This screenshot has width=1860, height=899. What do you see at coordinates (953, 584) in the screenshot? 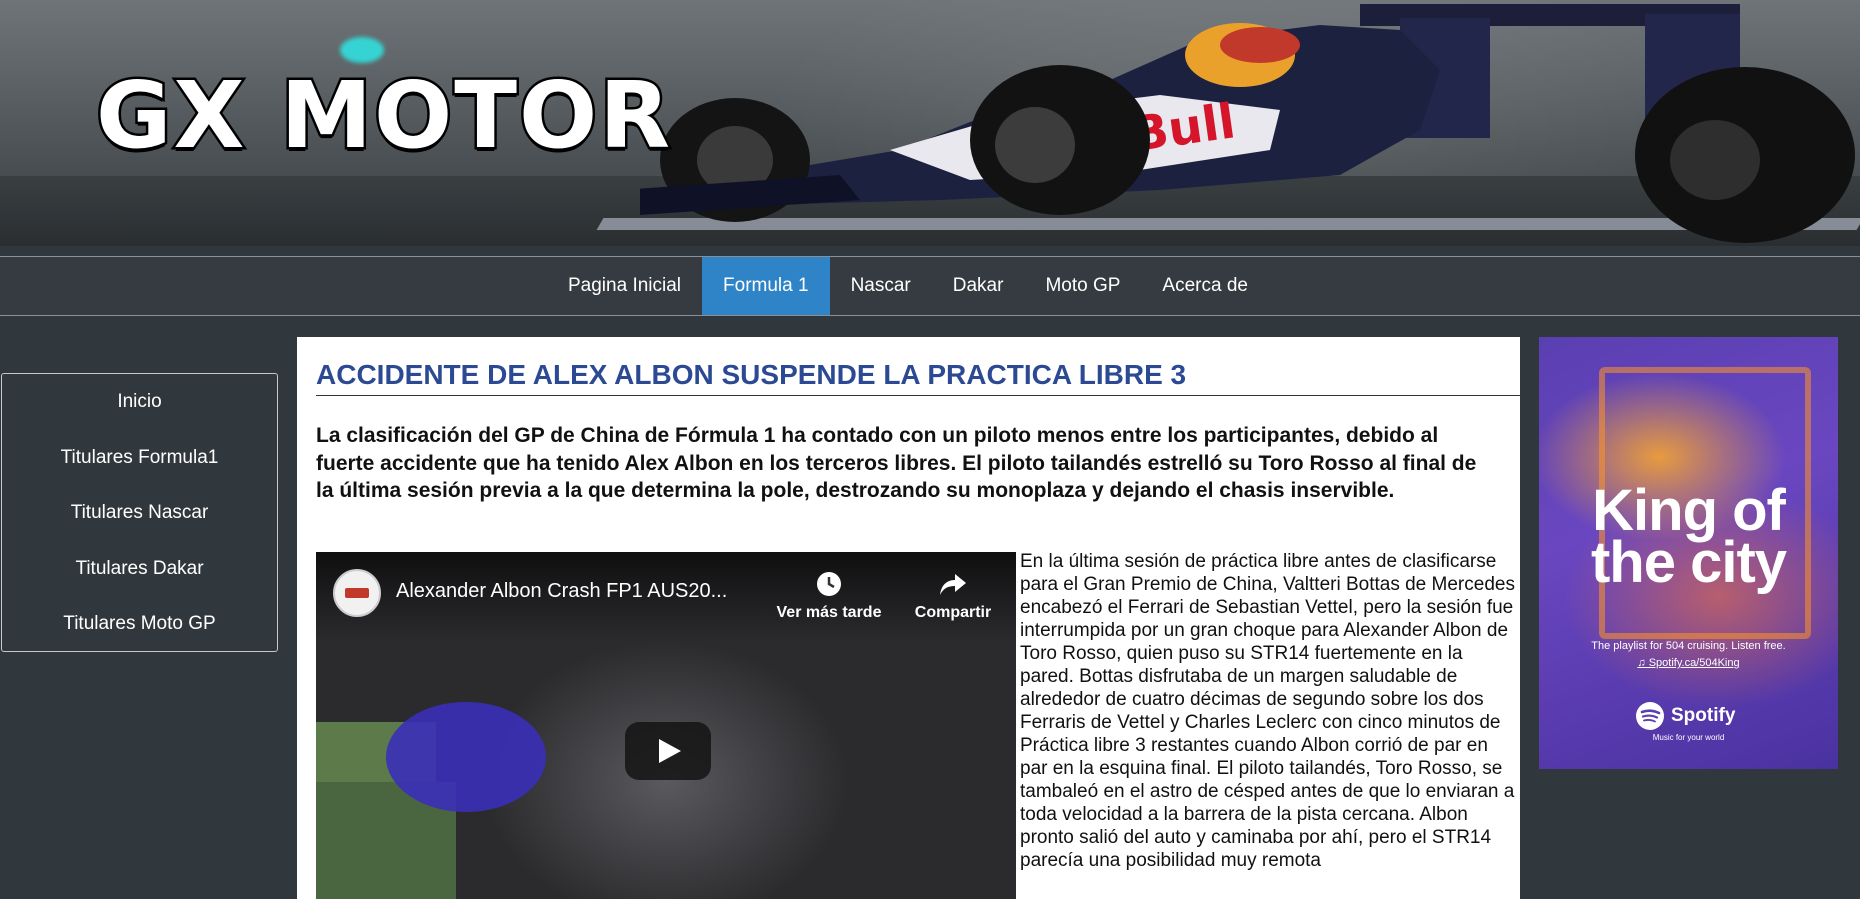
I see `share-arrow-icon` at bounding box center [953, 584].